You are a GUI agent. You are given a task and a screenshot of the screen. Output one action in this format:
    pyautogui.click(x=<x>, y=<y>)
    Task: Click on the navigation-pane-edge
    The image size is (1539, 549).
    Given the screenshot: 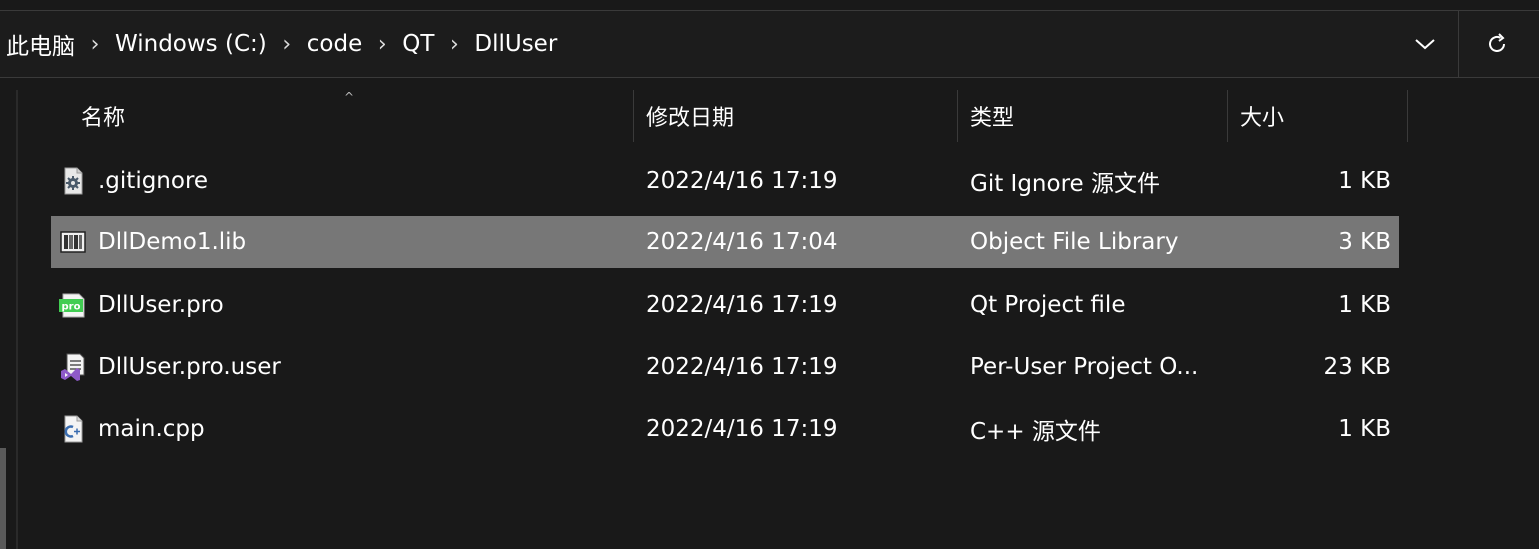 What is the action you would take?
    pyautogui.click(x=17, y=319)
    